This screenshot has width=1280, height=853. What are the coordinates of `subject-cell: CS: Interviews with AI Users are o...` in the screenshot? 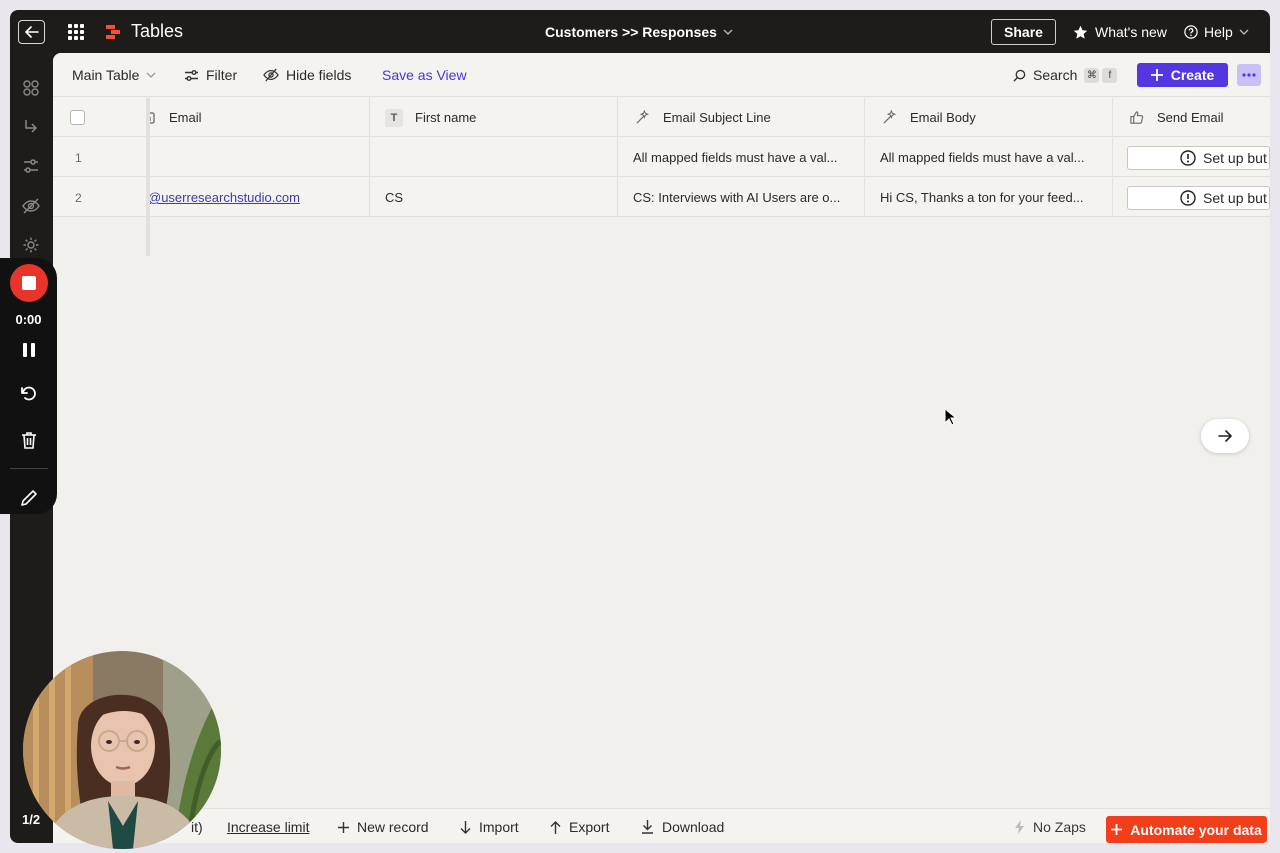 It's located at (741, 197).